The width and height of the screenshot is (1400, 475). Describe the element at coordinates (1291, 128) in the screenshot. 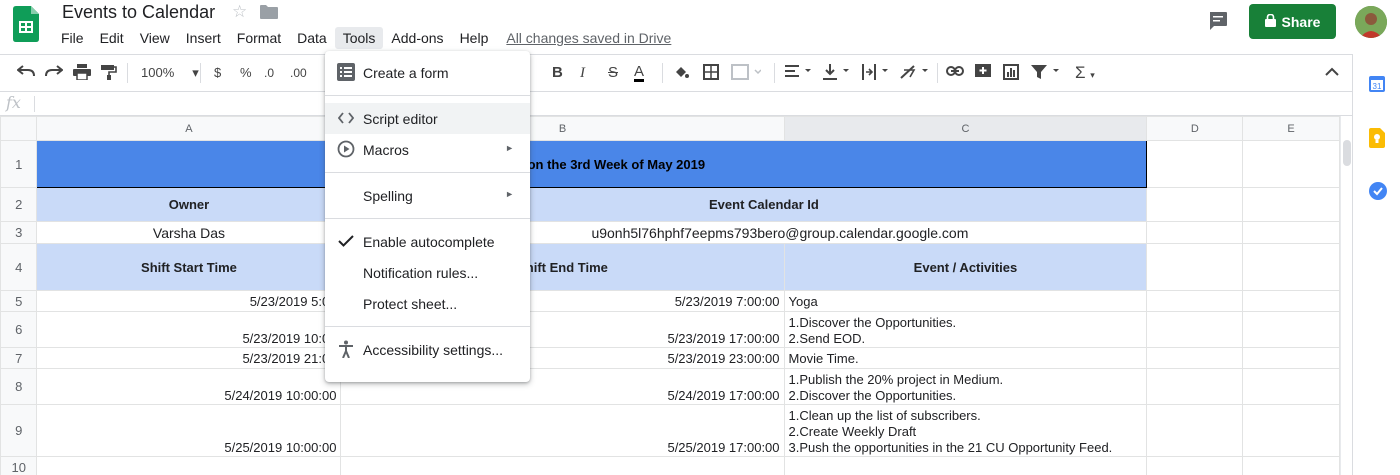

I see `column-header-e: E` at that location.